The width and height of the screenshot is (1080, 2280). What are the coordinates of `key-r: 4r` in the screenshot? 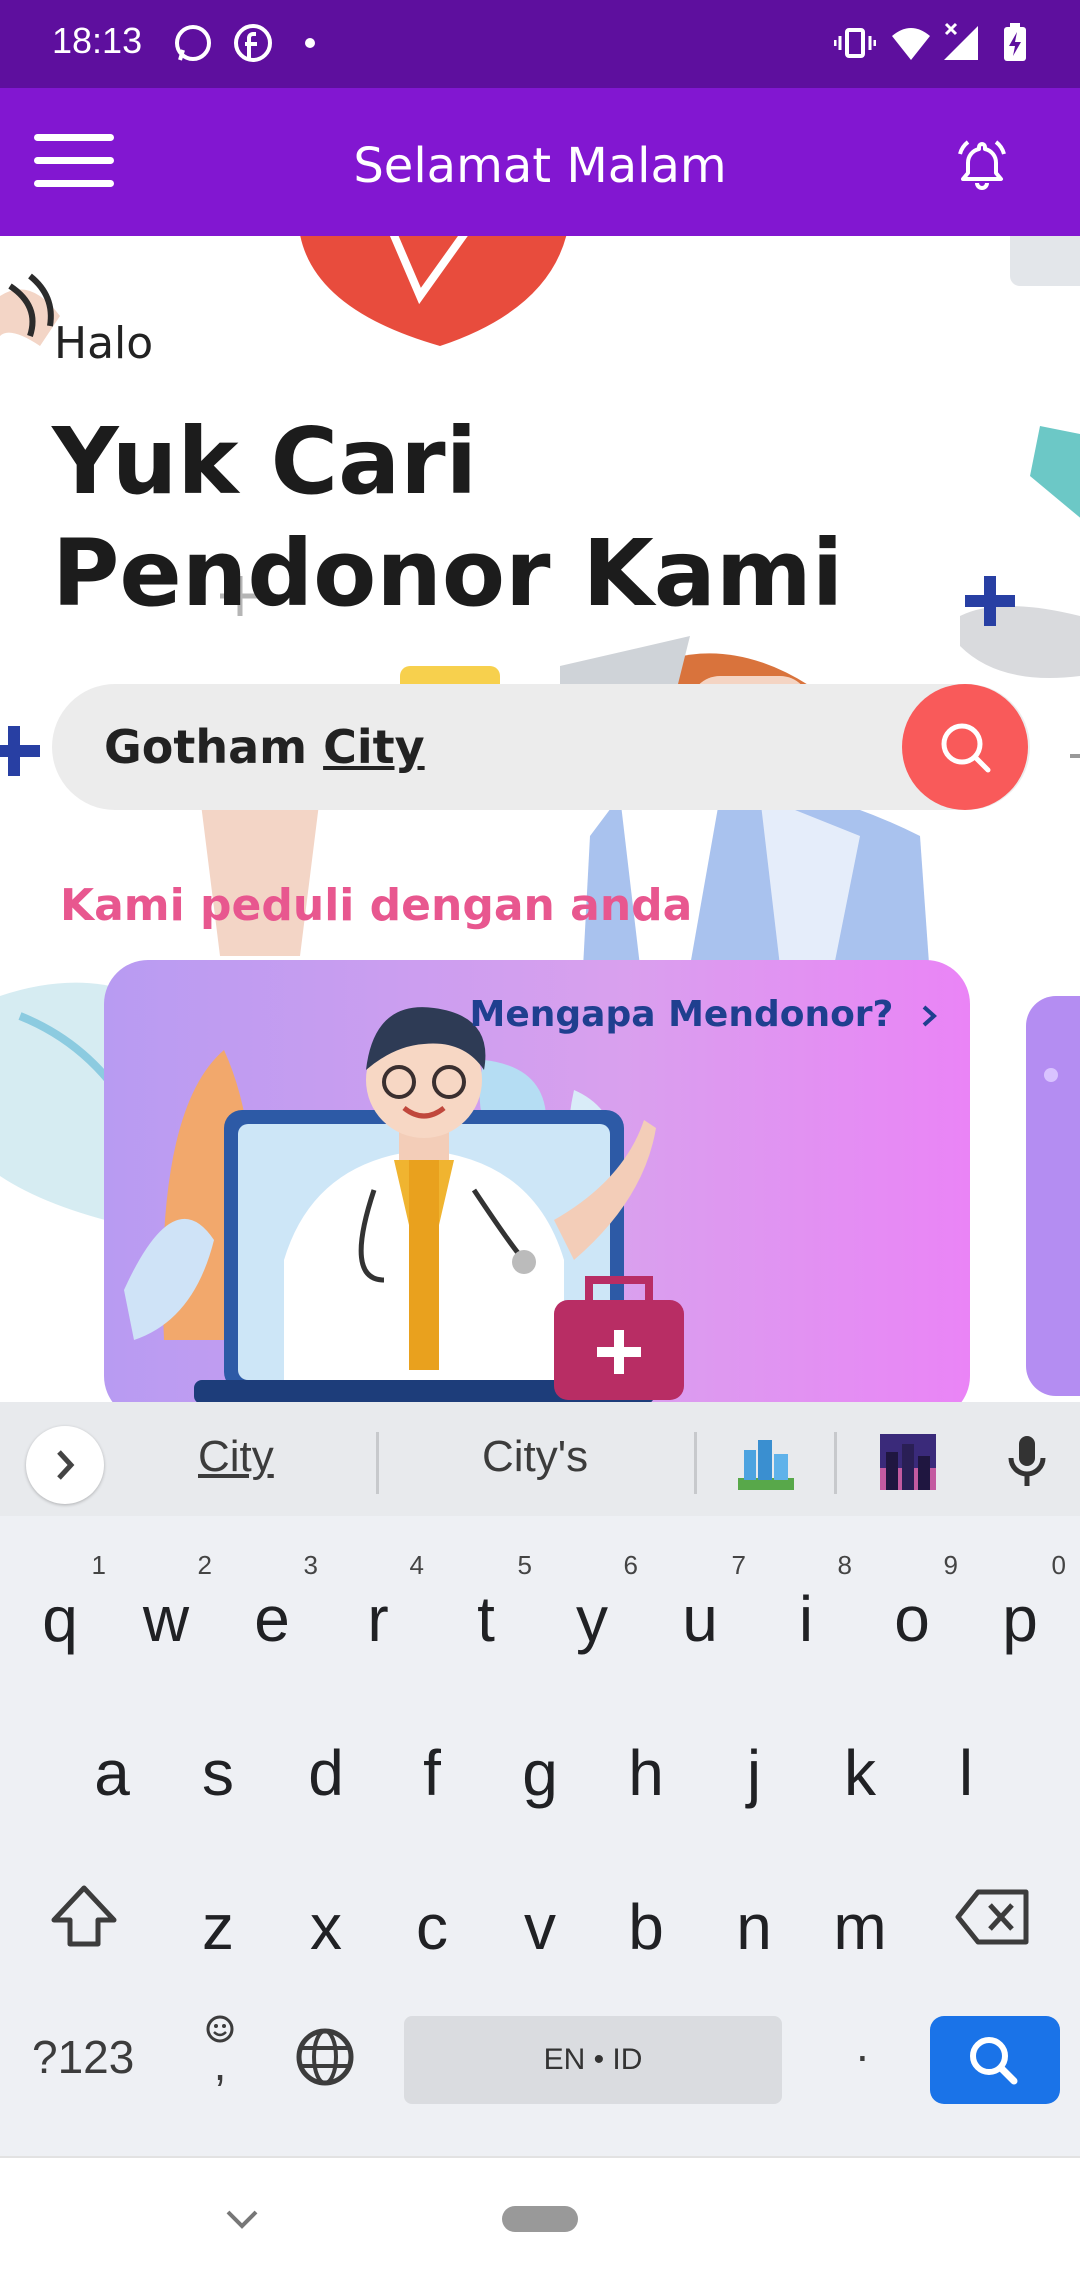 It's located at (378, 1608).